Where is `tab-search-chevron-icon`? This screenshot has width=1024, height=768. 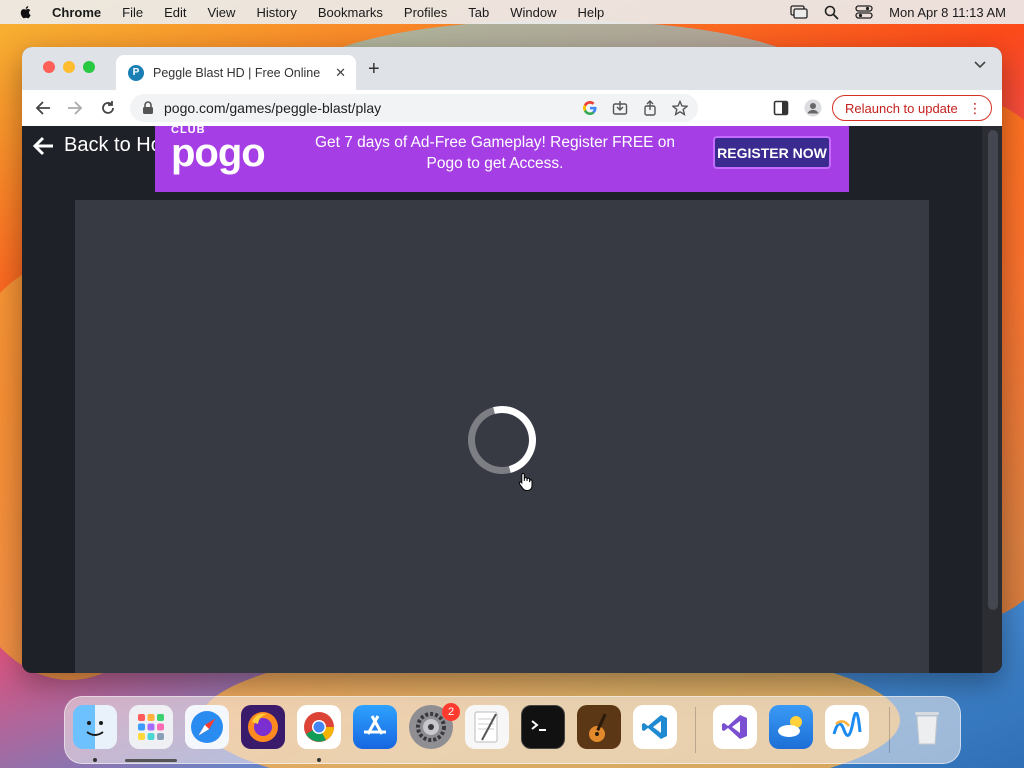
tab-search-chevron-icon is located at coordinates (980, 65).